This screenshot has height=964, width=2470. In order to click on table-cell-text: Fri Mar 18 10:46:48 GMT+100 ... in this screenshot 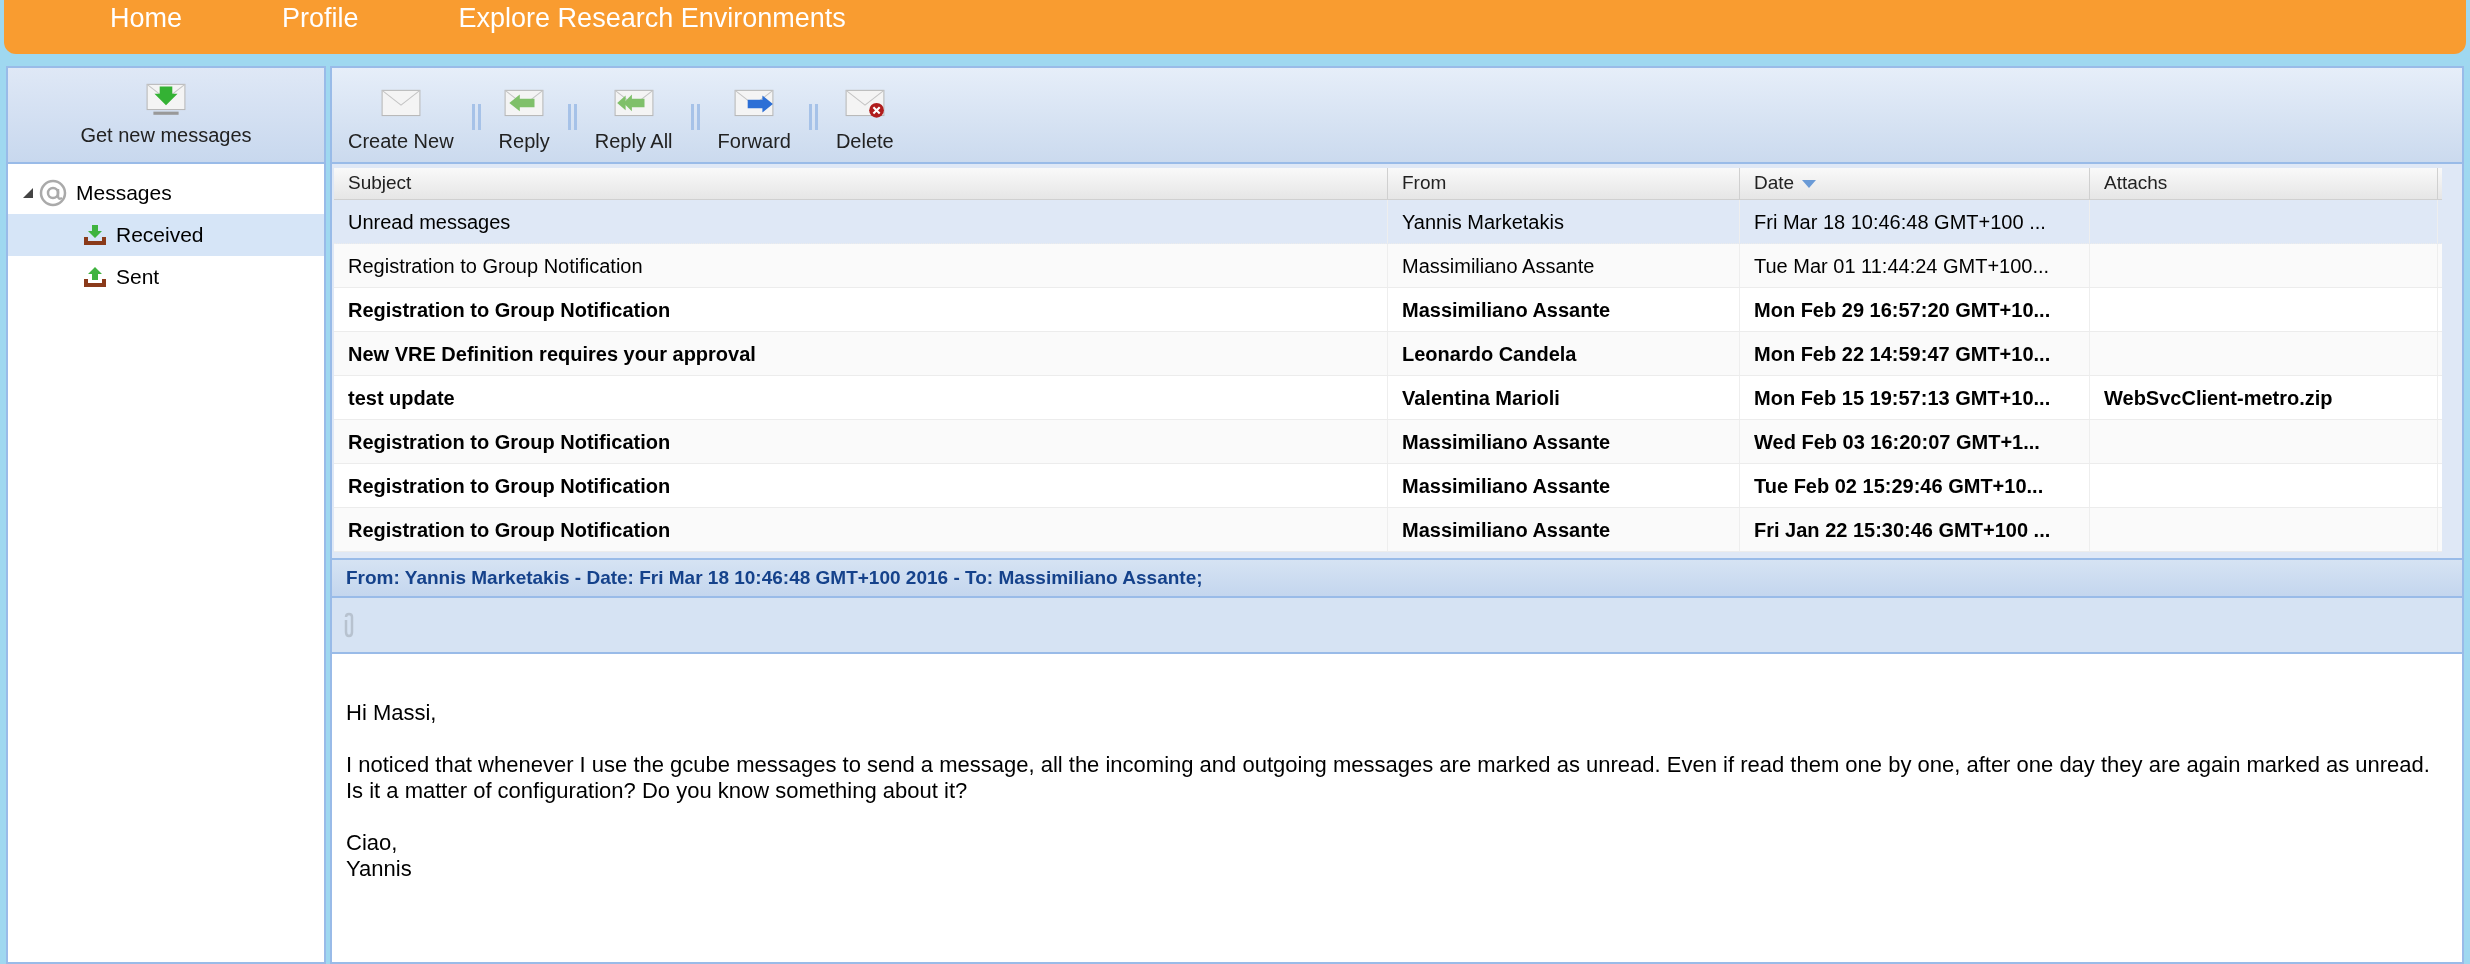, I will do `click(1900, 222)`.